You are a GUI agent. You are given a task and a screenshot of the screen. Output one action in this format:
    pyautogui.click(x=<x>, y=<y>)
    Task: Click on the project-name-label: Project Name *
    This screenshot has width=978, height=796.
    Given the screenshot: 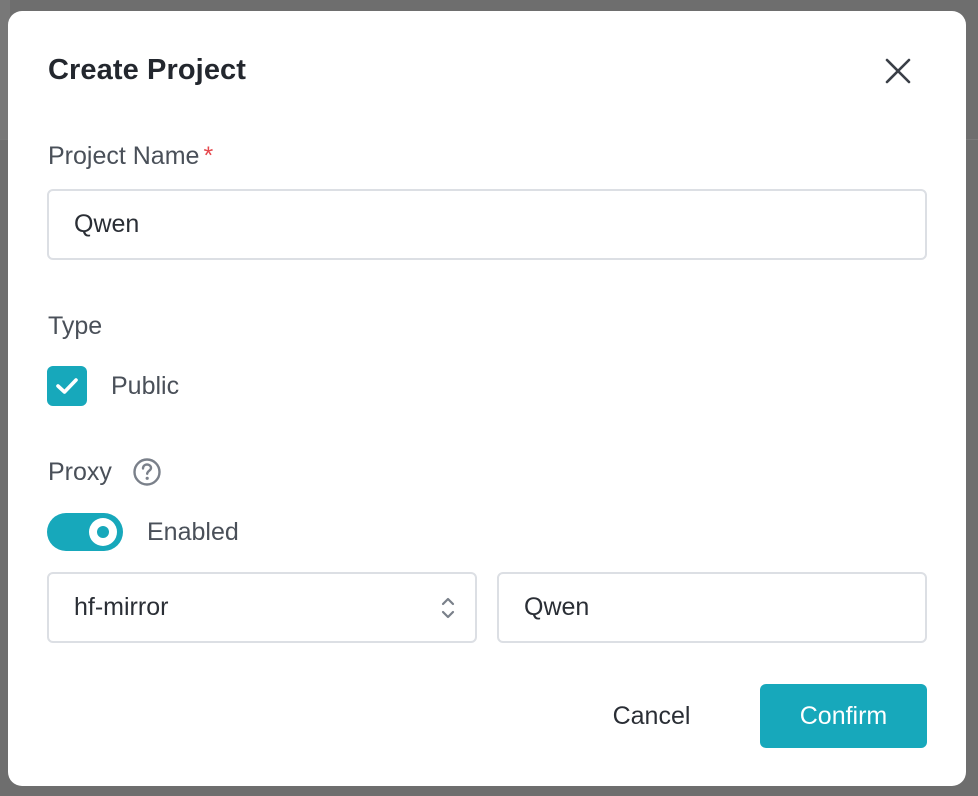 What is the action you would take?
    pyautogui.click(x=130, y=156)
    